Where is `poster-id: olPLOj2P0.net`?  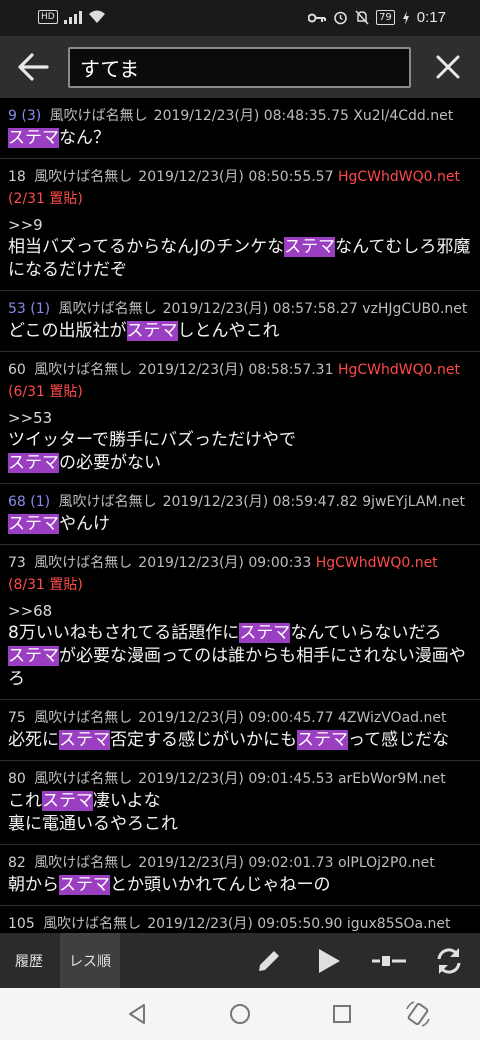 poster-id: olPLOj2P0.net is located at coordinates (386, 863).